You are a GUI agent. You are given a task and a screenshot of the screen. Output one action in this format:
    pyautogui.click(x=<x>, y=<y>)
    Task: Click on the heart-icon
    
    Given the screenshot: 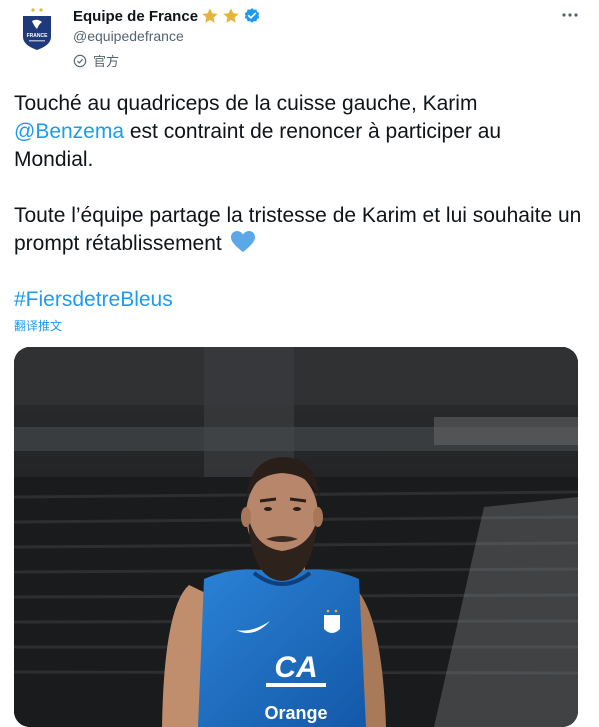 What is the action you would take?
    pyautogui.click(x=242, y=241)
    